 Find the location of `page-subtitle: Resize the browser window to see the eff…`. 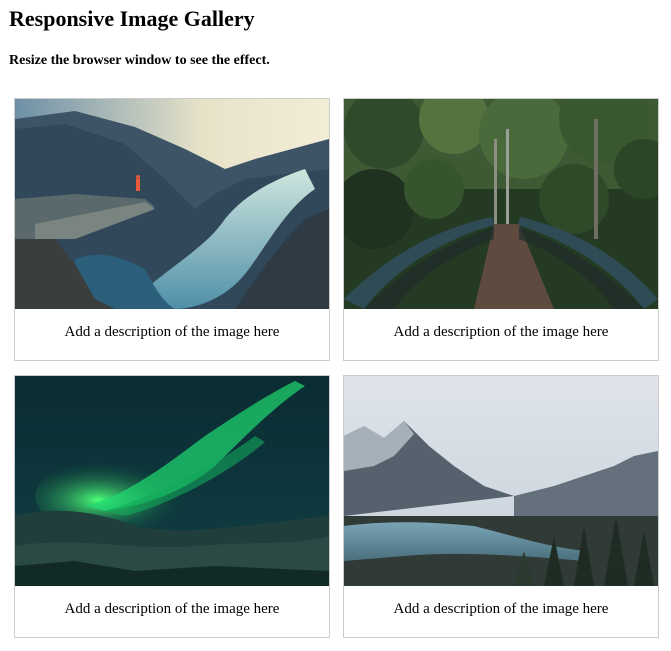

page-subtitle: Resize the browser window to see the eff… is located at coordinates (139, 60).